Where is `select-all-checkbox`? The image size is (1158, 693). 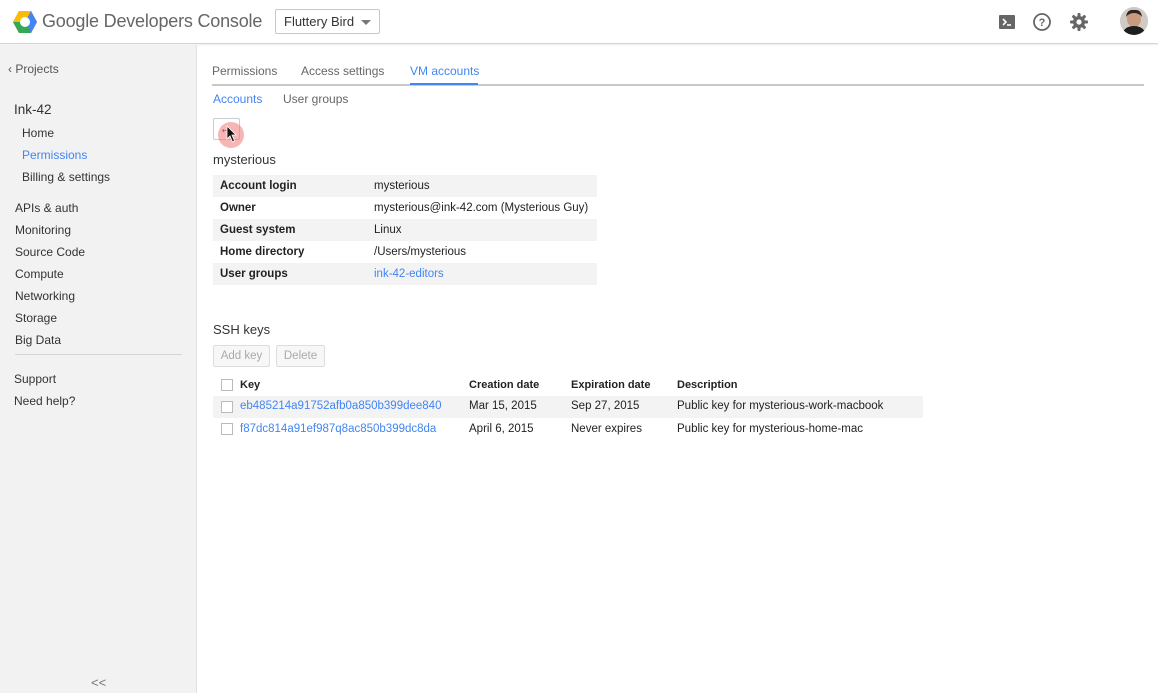
select-all-checkbox is located at coordinates (227, 385).